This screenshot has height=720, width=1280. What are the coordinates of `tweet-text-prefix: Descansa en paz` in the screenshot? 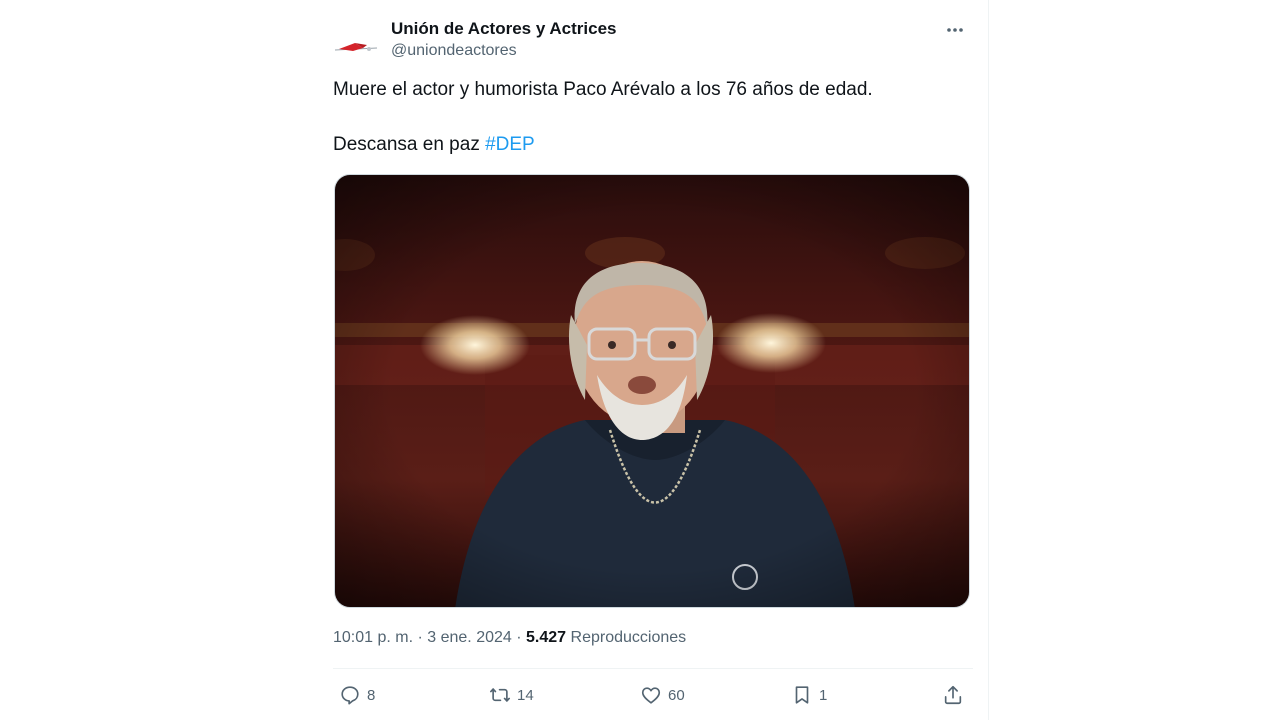 It's located at (409, 144).